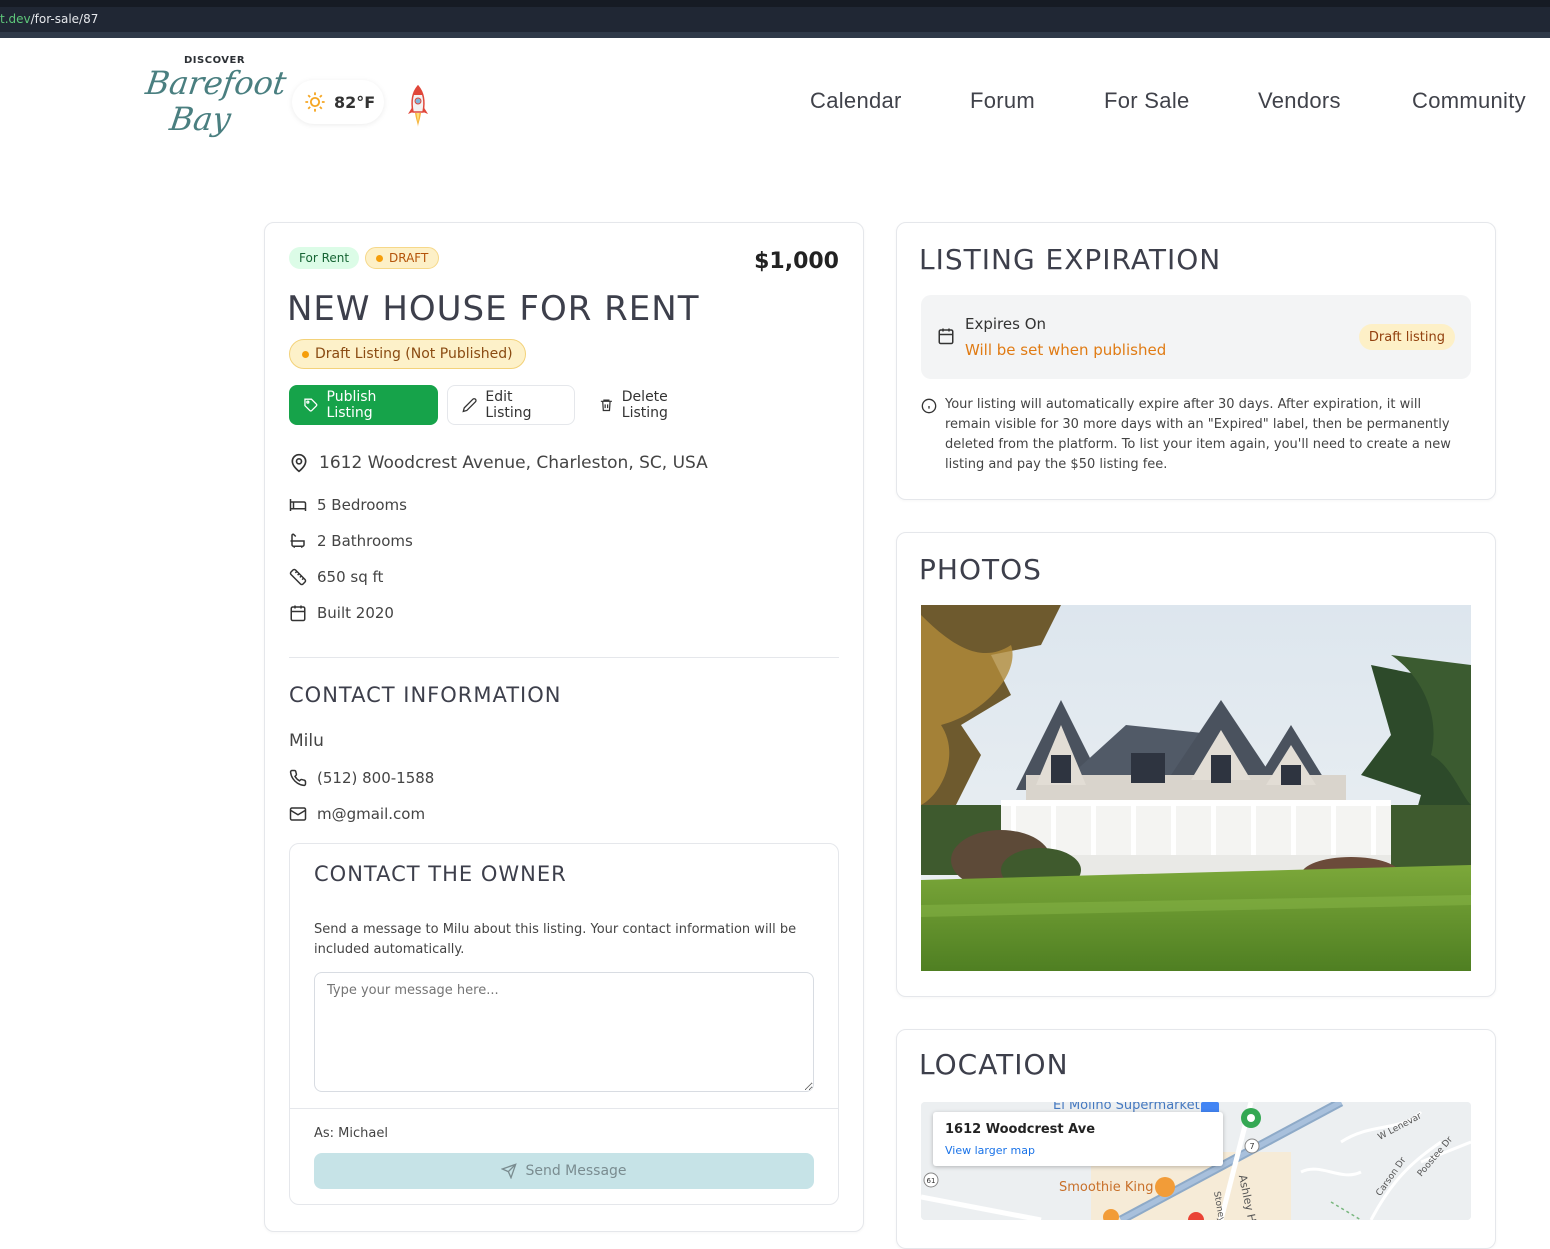 The width and height of the screenshot is (1550, 1249). Describe the element at coordinates (297, 540) in the screenshot. I see `bath-icon` at that location.